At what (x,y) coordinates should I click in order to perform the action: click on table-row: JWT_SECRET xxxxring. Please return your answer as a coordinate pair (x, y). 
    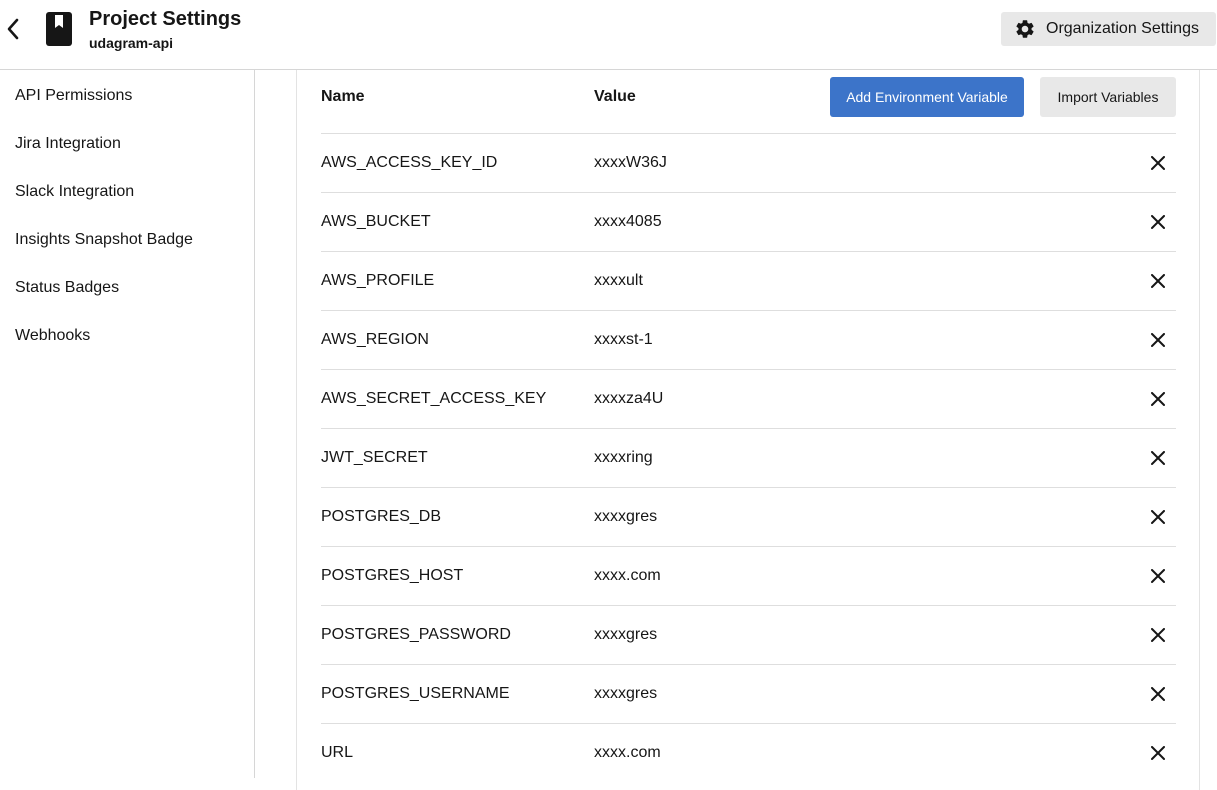
    Looking at the image, I should click on (748, 457).